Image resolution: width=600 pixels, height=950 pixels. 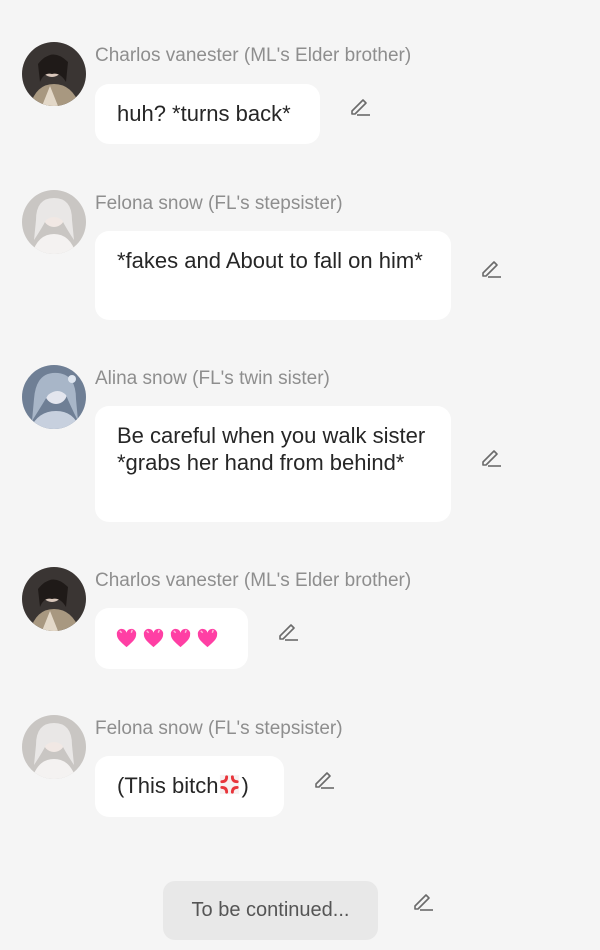 I want to click on emoji-row, so click(x=171, y=637).